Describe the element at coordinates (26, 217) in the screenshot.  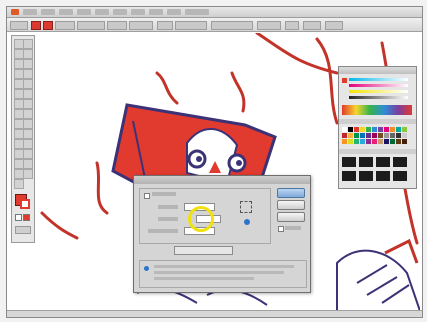
I see `swap-colors-icon` at that location.